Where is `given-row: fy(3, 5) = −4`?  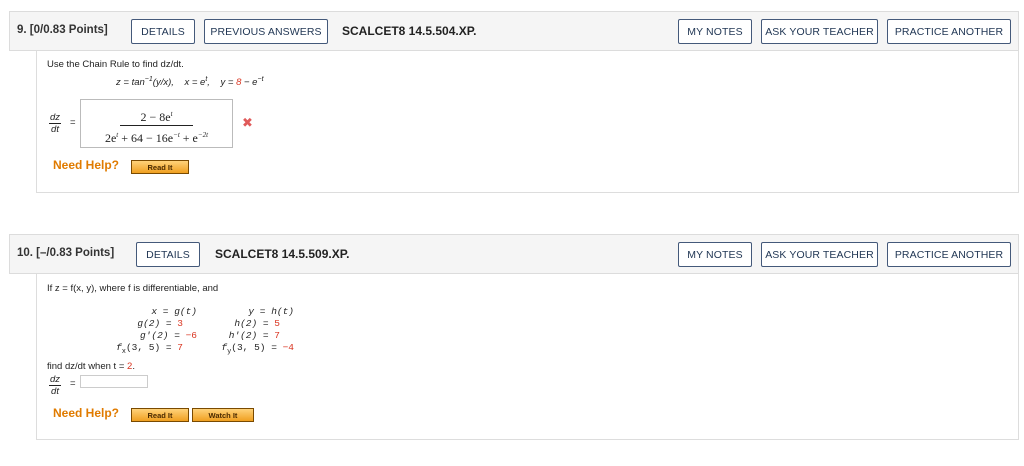
given-row: fy(3, 5) = −4 is located at coordinates (248, 349).